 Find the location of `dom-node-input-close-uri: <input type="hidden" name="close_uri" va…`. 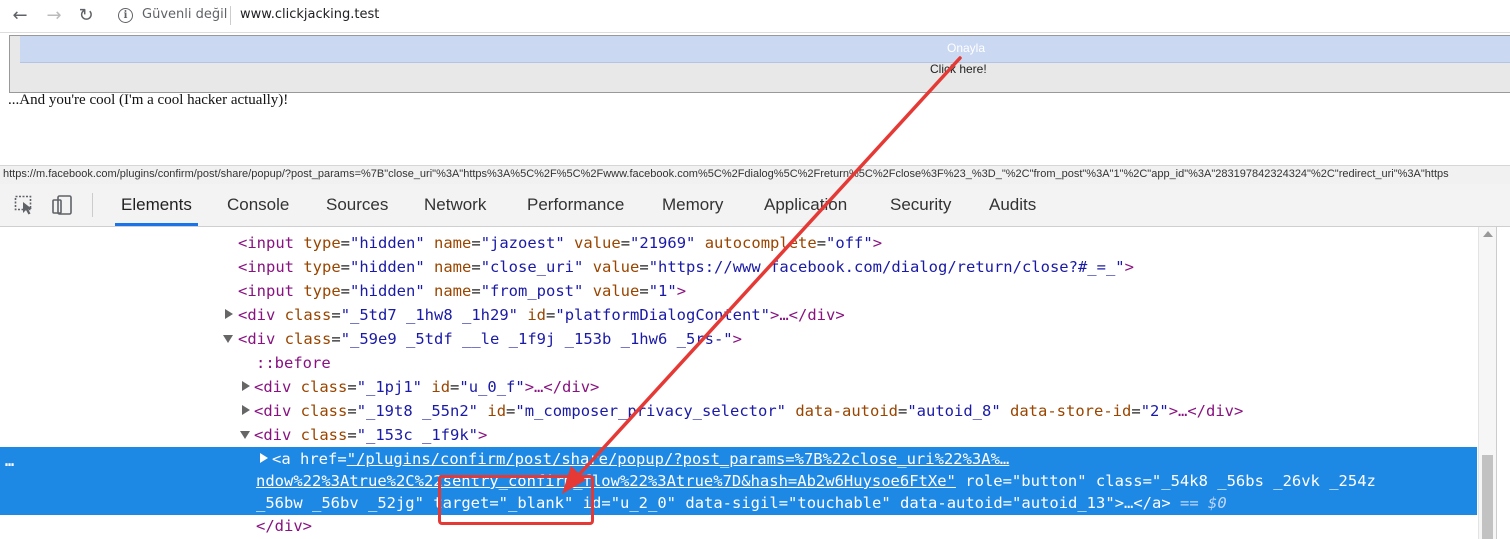

dom-node-input-close-uri: <input type="hidden" name="close_uri" va… is located at coordinates (686, 267).